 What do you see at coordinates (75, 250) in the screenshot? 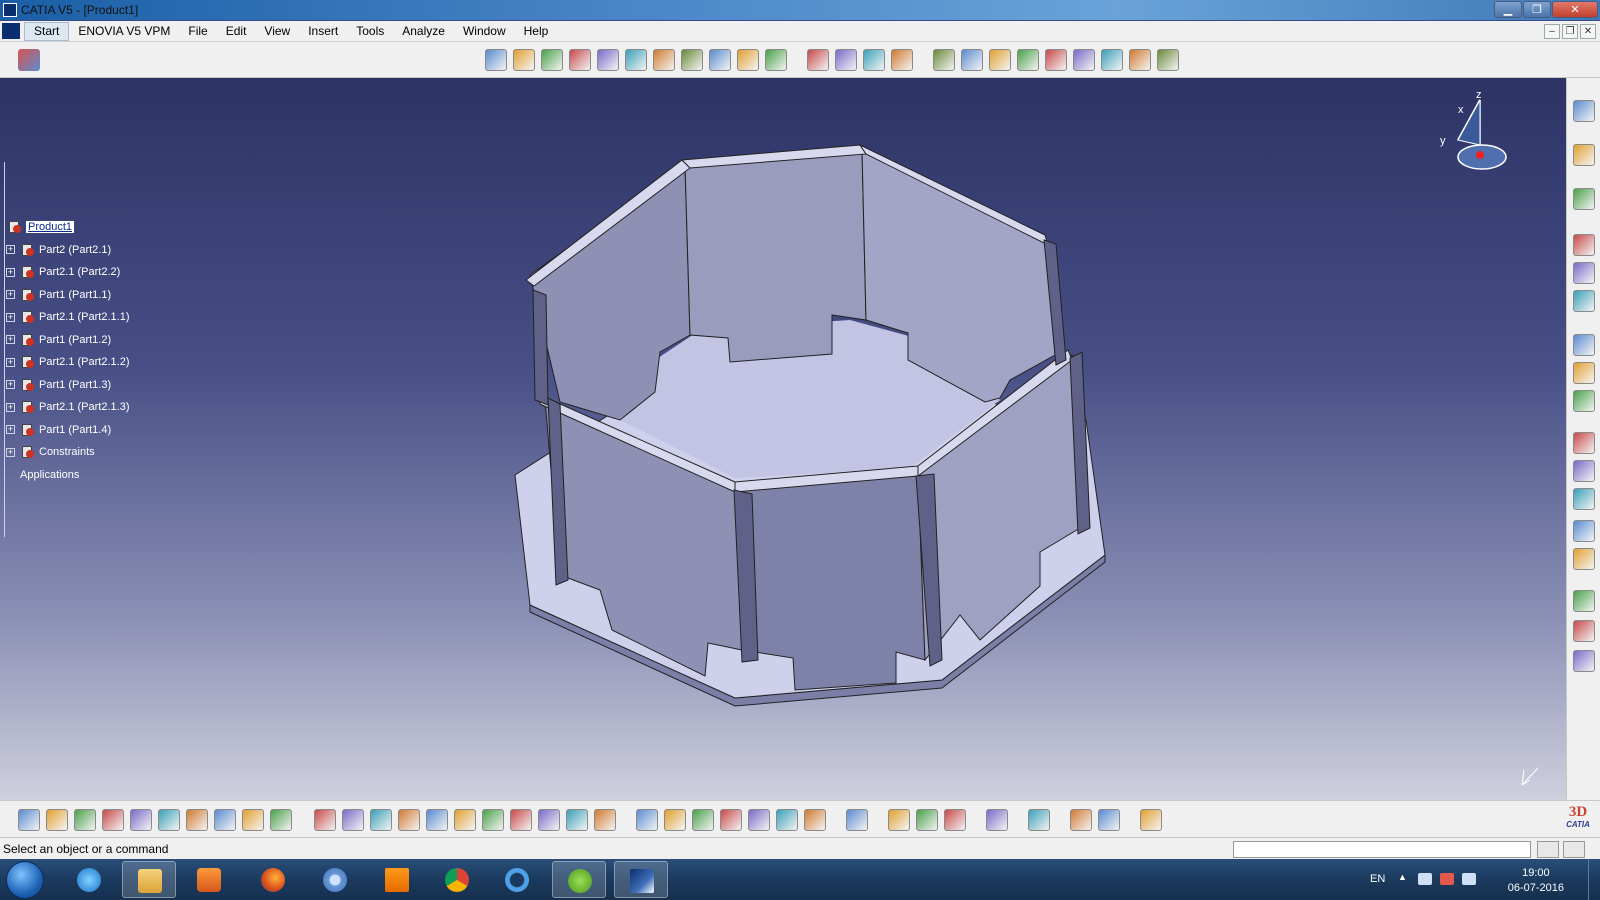
I see `tree-item-label: Part2 (Part2.1)` at bounding box center [75, 250].